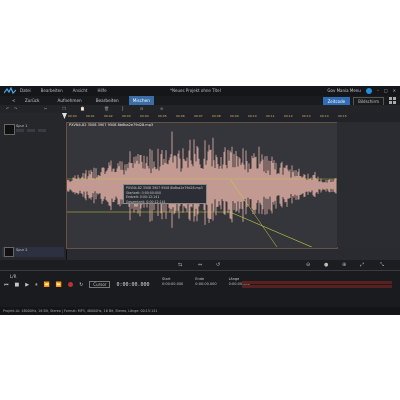  Describe the element at coordinates (45, 109) in the screenshot. I see `cut-icon: ✂` at that location.